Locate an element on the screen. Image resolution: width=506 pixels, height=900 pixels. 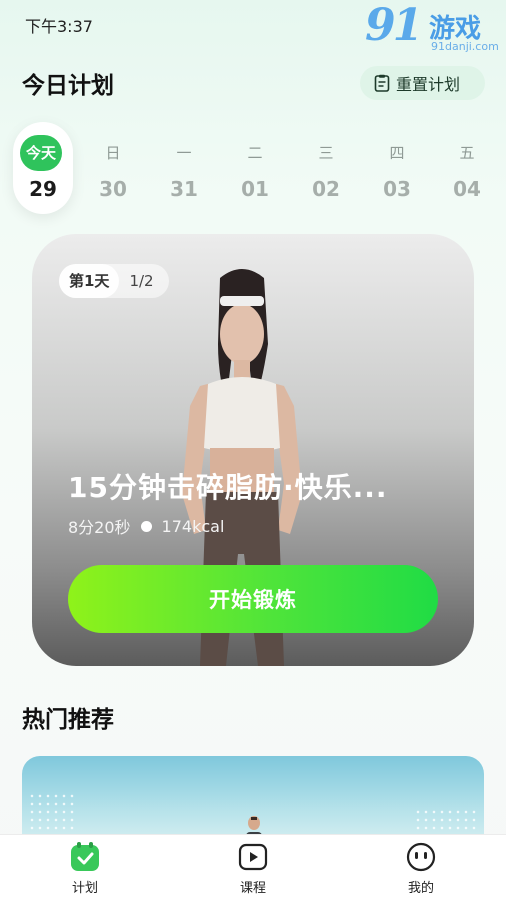
progress-label: 1/2 is located at coordinates (141, 281).